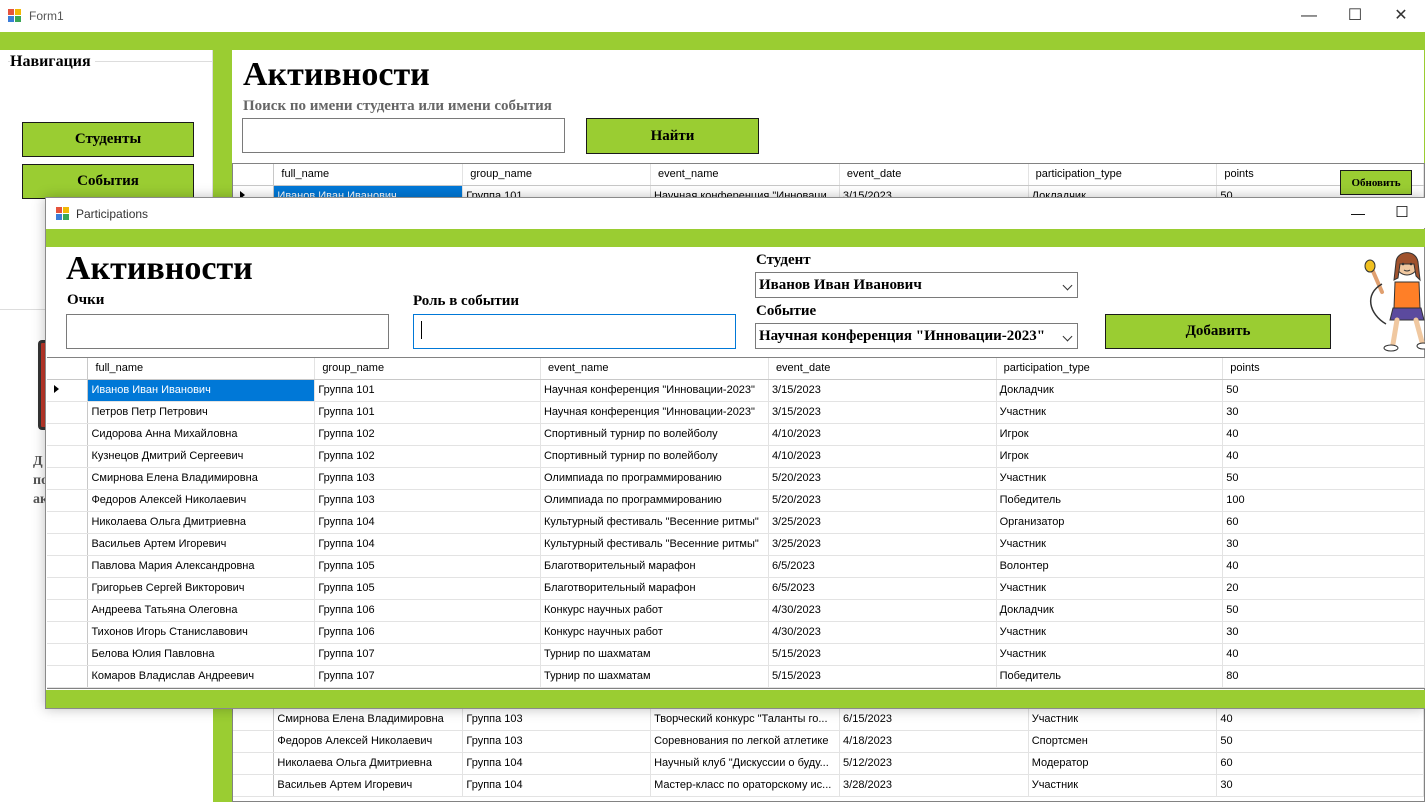  What do you see at coordinates (368, 175) in the screenshot?
I see `column-header: full_name` at bounding box center [368, 175].